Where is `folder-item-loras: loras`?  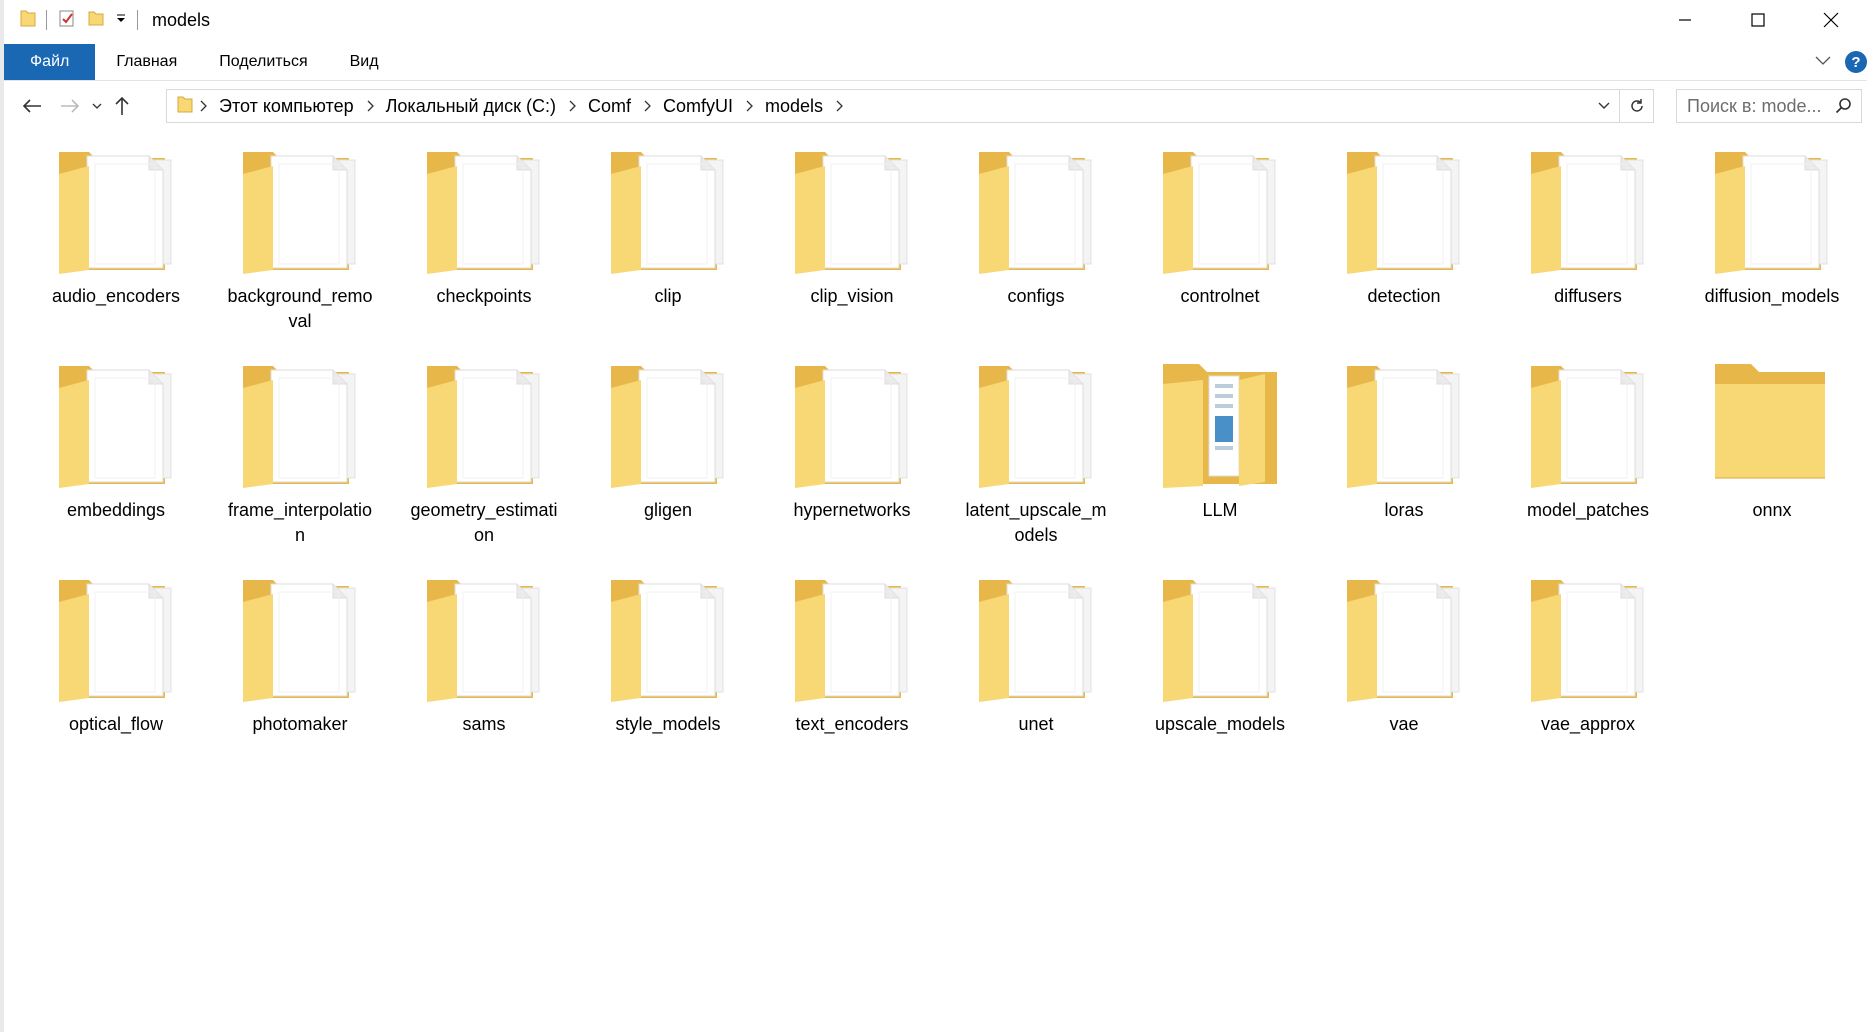
folder-item-loras: loras is located at coordinates (1404, 461).